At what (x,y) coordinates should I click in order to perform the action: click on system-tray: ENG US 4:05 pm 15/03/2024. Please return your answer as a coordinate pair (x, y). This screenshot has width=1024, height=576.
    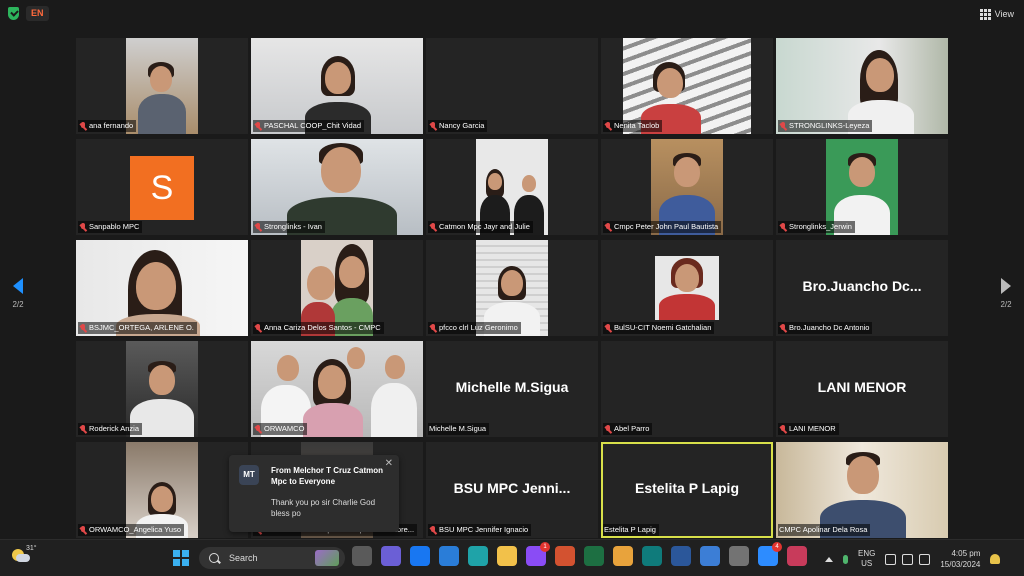
    Looking at the image, I should click on (913, 559).